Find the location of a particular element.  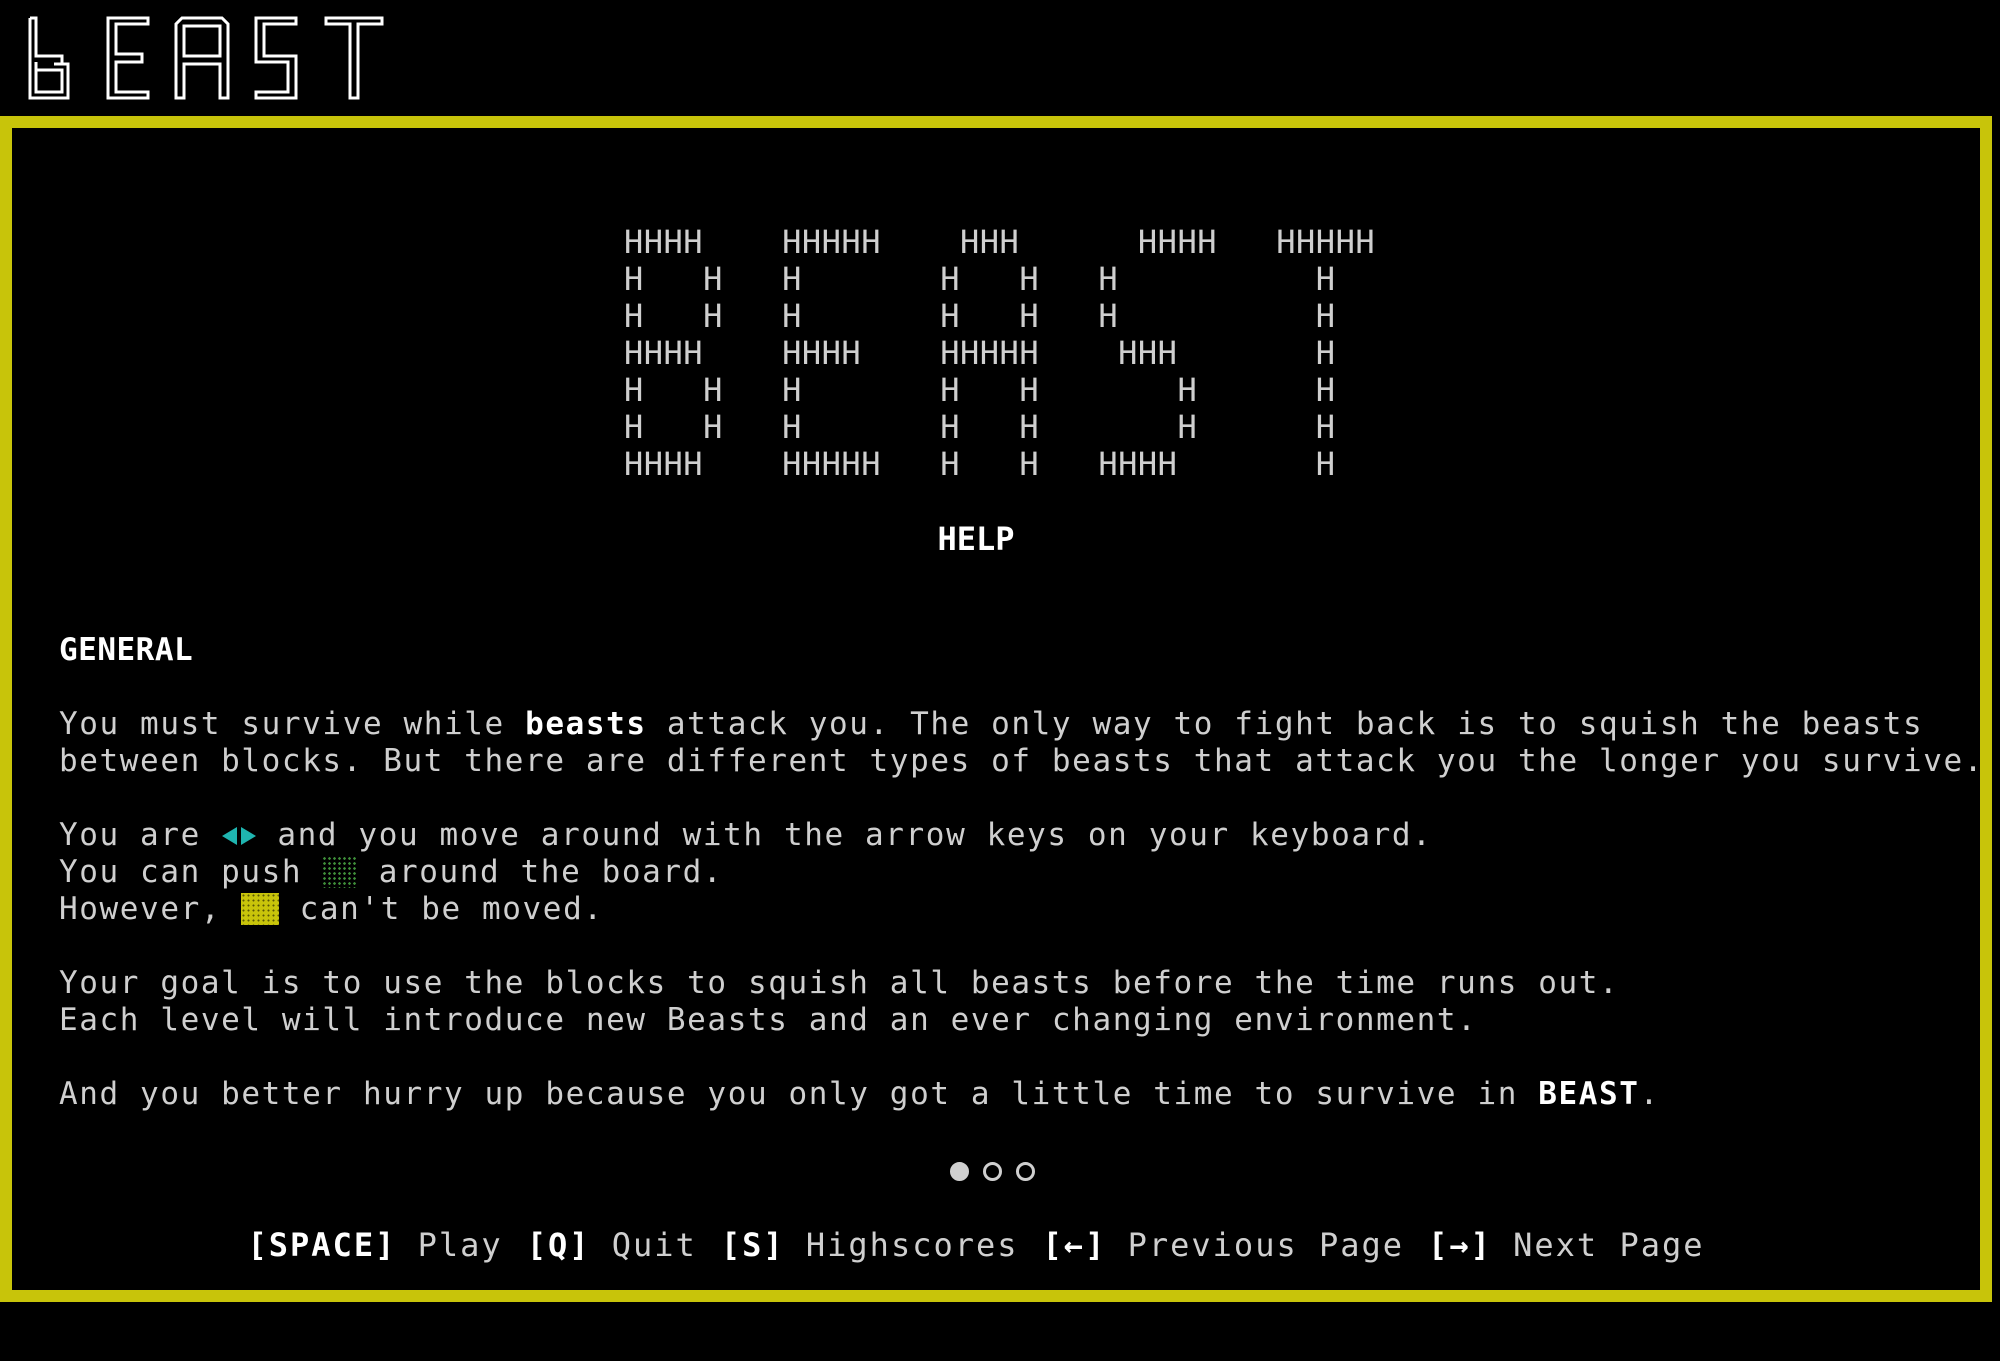

highlight-beast: BEAST is located at coordinates (1589, 1094).